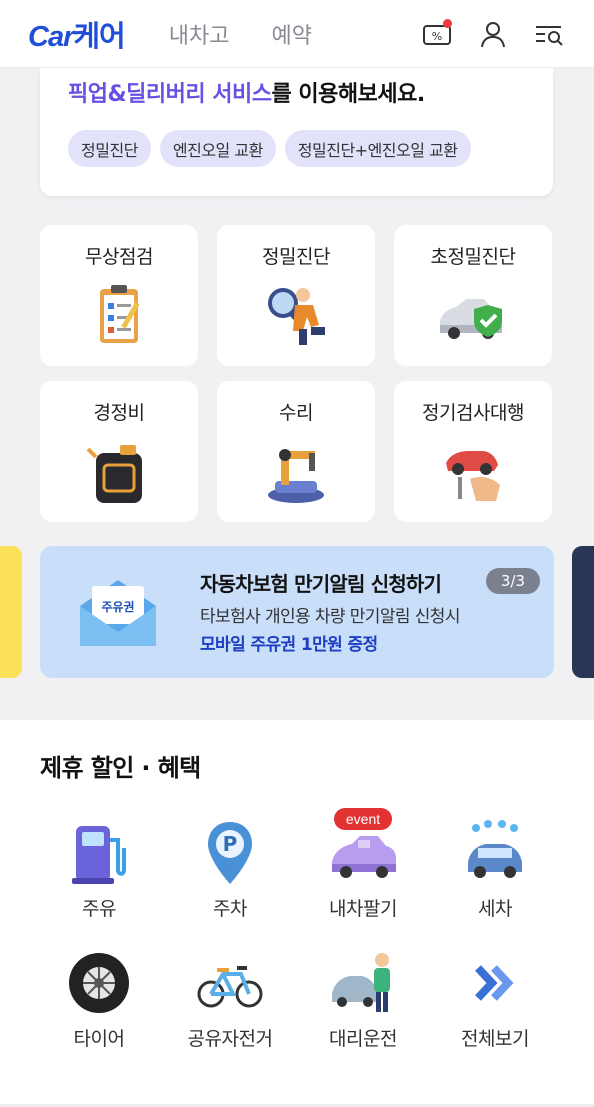 The height and width of the screenshot is (1107, 594). What do you see at coordinates (296, 476) in the screenshot?
I see `robot-arm-icon` at bounding box center [296, 476].